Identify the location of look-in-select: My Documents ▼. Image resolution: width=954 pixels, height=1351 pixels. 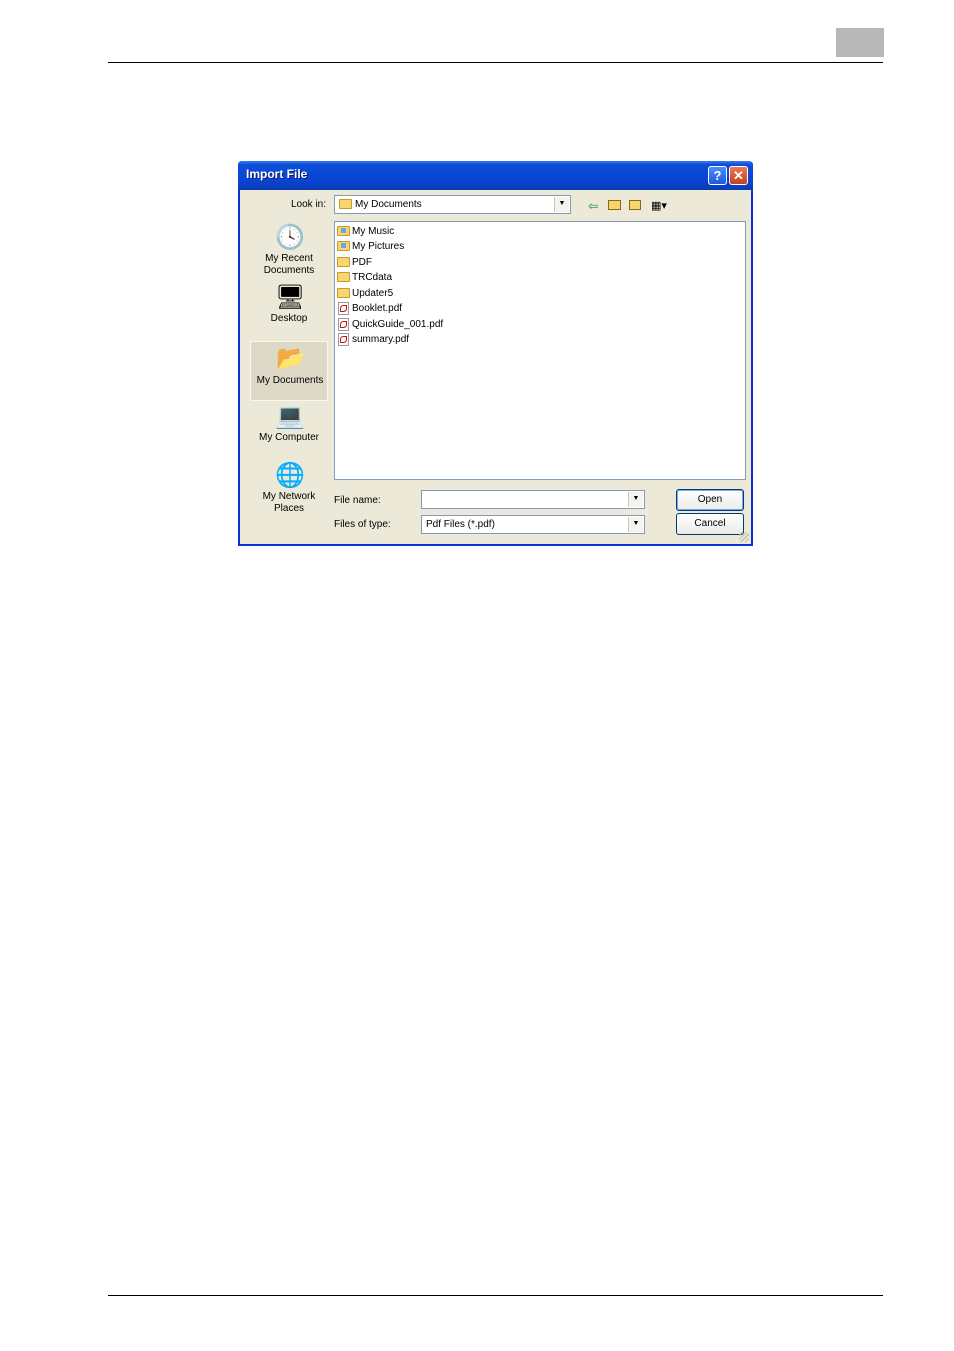
(452, 204).